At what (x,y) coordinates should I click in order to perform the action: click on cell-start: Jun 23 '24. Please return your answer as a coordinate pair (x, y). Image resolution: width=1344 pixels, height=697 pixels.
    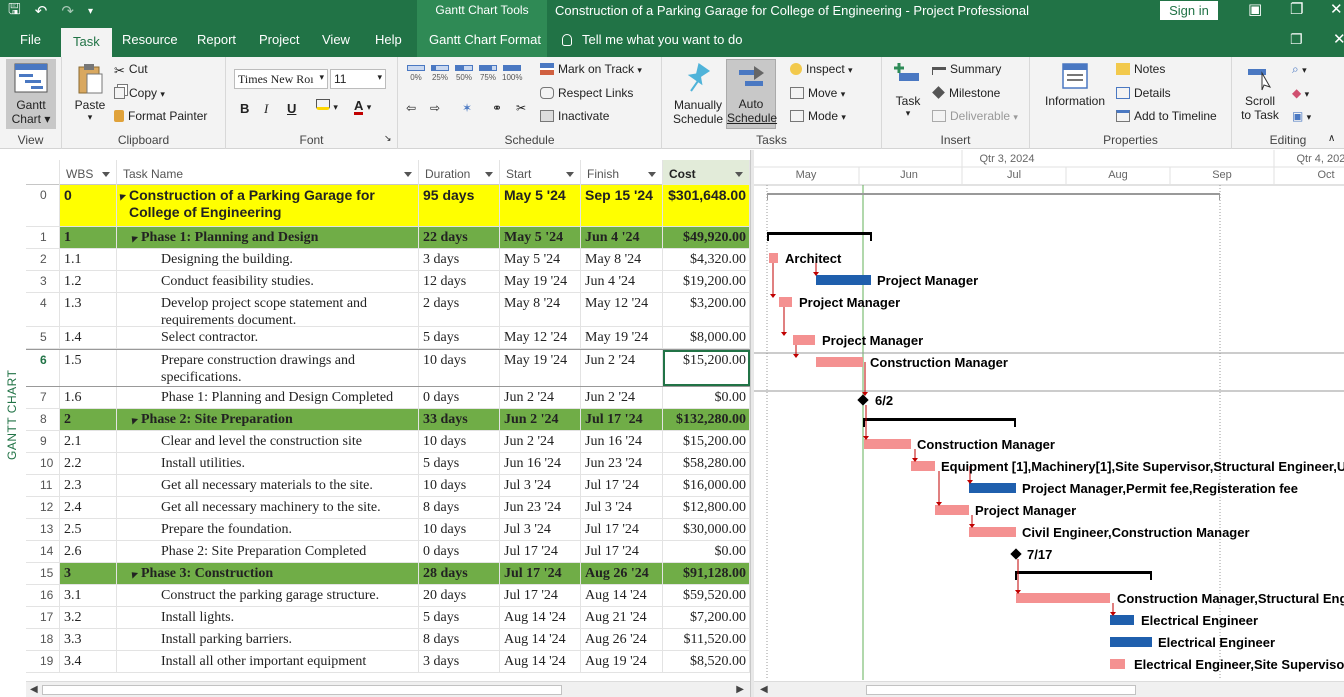
    Looking at the image, I should click on (540, 507).